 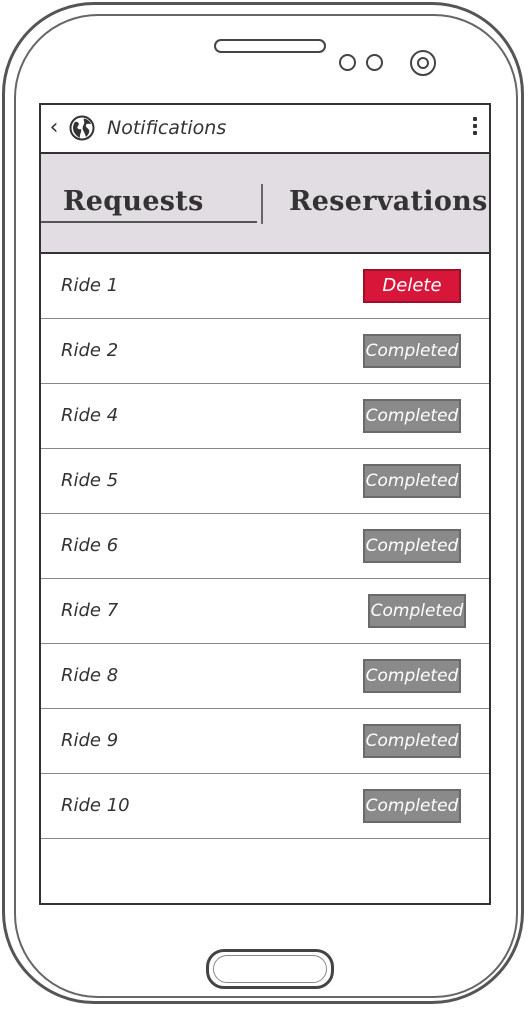 What do you see at coordinates (167, 128) in the screenshot?
I see `page-title: Notifications` at bounding box center [167, 128].